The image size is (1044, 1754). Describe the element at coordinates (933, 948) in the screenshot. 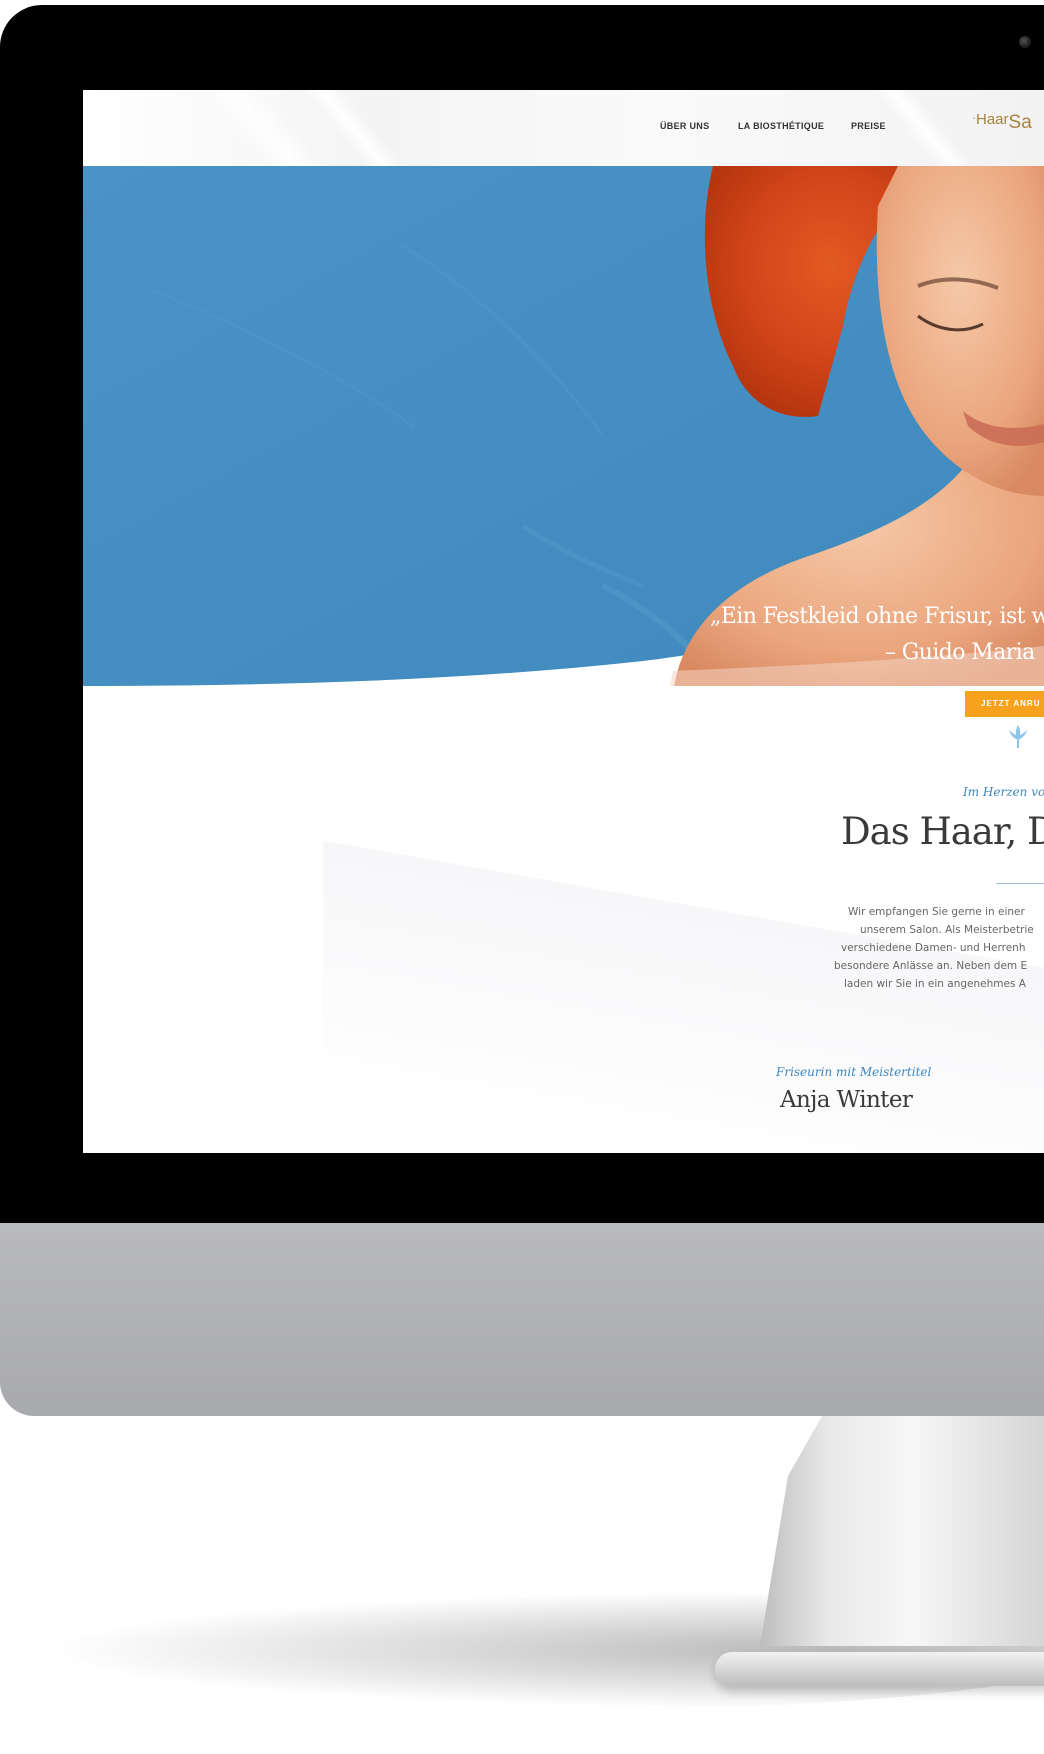

I see `intro-paragraph-line: verschiedene Damen- und Herrenh` at that location.